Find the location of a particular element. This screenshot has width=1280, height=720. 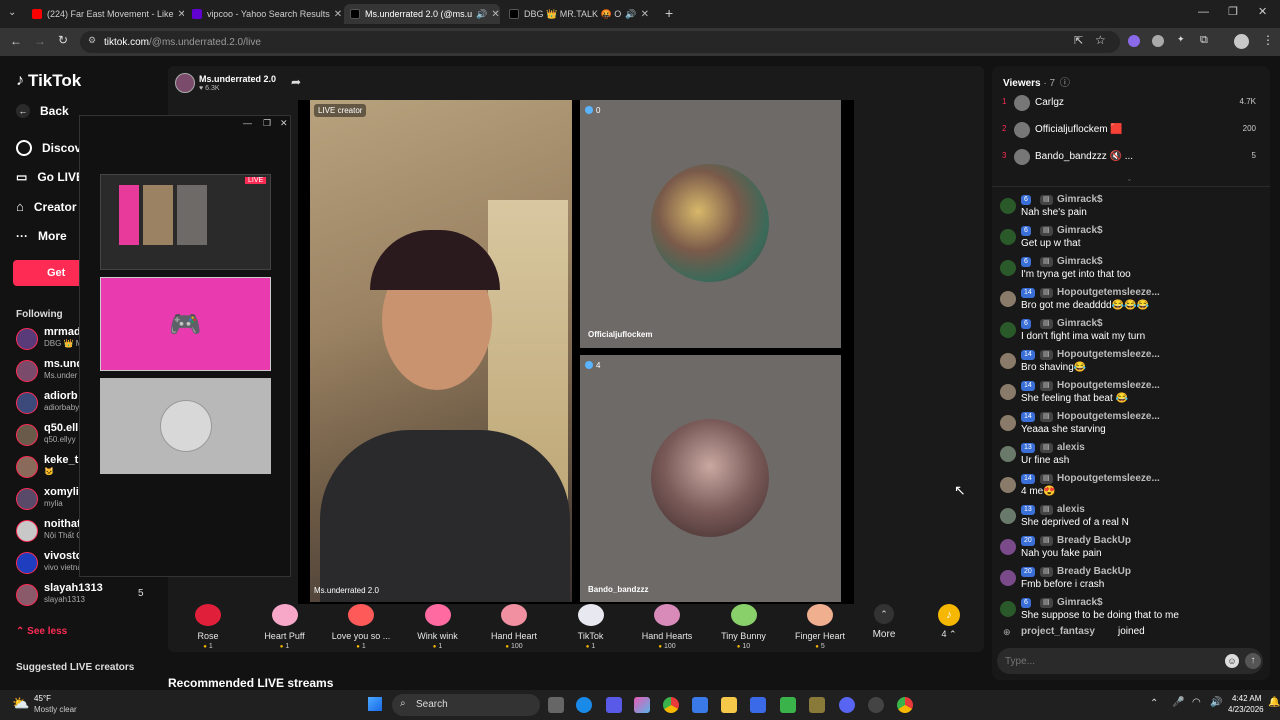

guest2-name: Bando_bandzzz is located at coordinates (618, 589).